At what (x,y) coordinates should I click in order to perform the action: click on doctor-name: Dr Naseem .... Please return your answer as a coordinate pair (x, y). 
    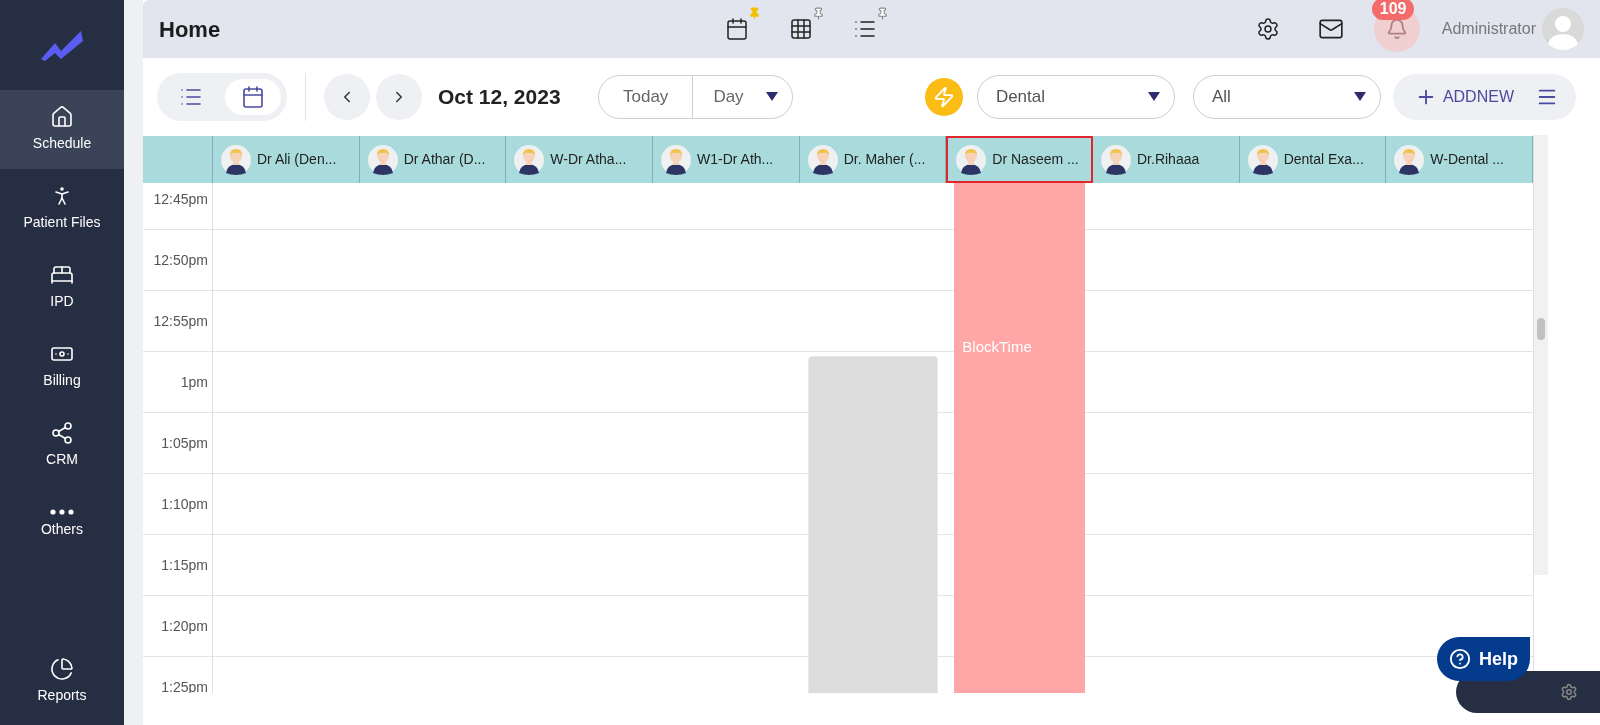
    Looking at the image, I should click on (1035, 159).